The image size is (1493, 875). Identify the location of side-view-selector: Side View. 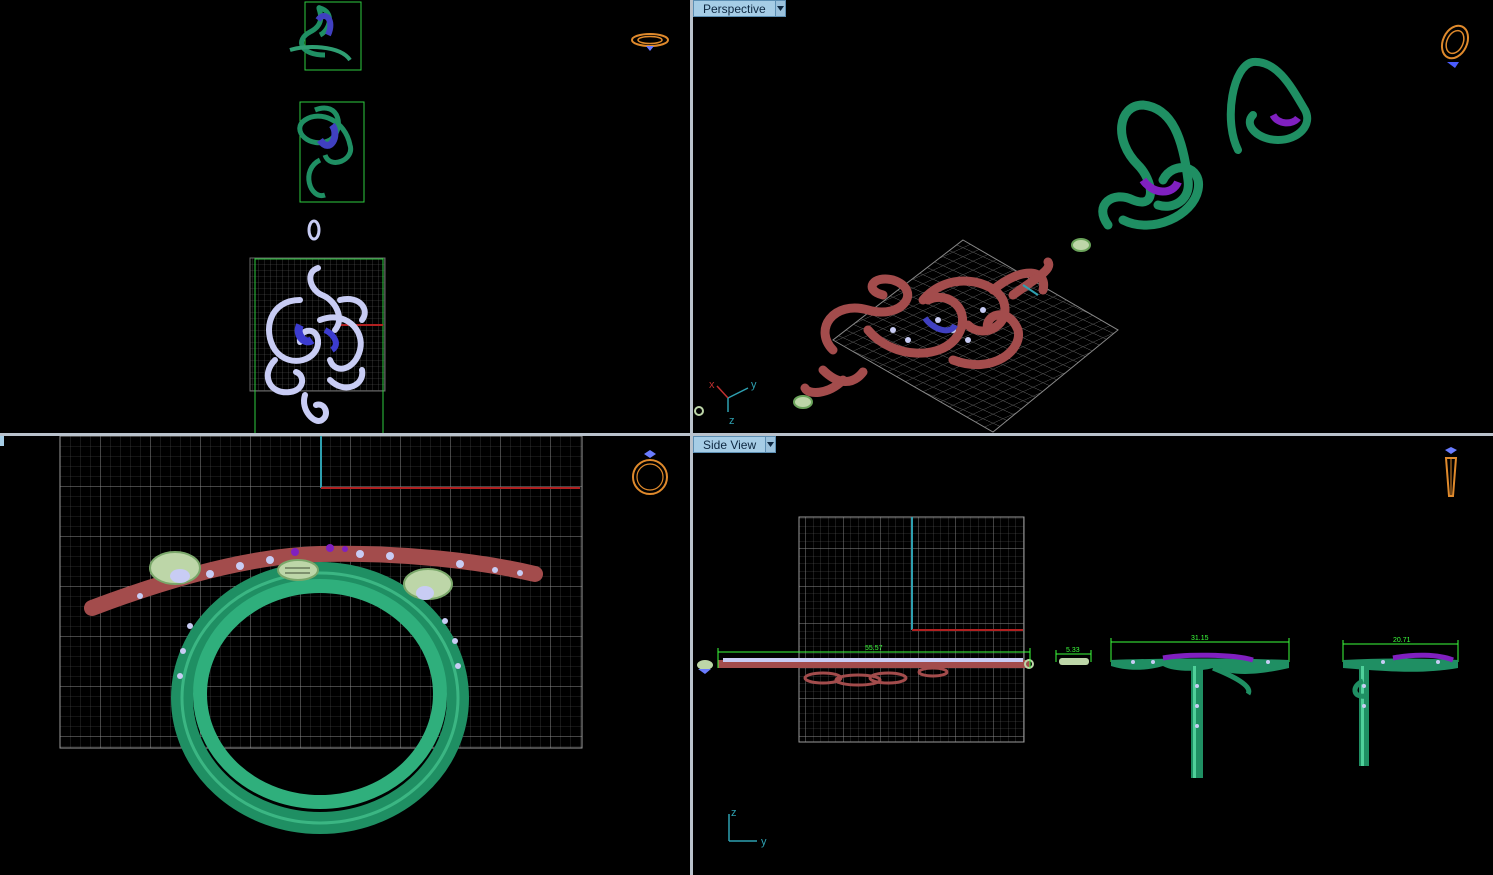
(735, 444).